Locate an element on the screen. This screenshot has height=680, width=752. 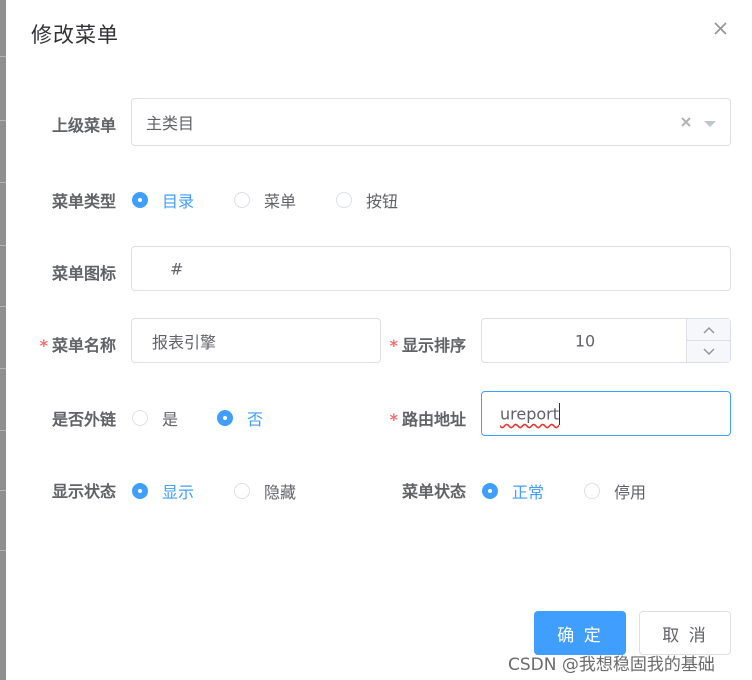
radio-label: 按钮 is located at coordinates (382, 201).